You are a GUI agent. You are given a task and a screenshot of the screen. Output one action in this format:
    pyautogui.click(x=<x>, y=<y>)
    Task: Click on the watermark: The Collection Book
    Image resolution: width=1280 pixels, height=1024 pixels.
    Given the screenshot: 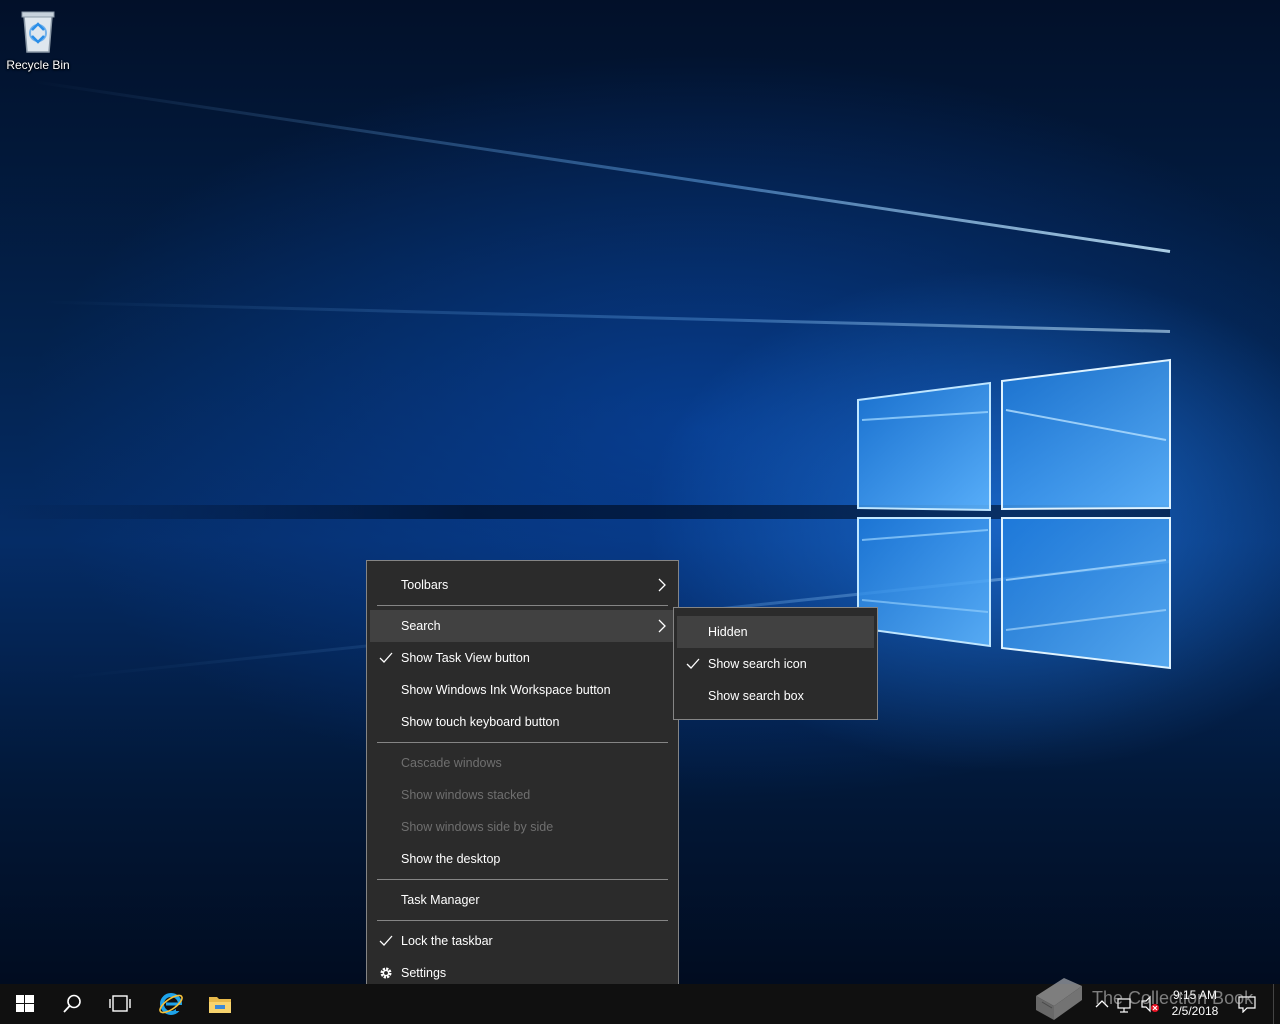 What is the action you would take?
    pyautogui.click(x=1155, y=999)
    